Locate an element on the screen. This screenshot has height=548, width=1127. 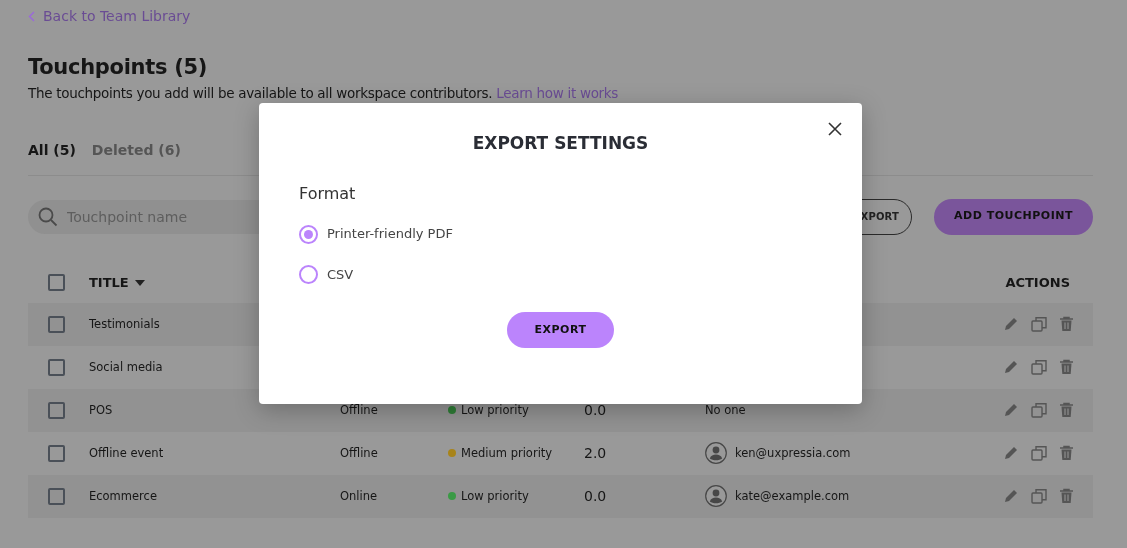
table-cell: kate@example.com is located at coordinates (792, 496).